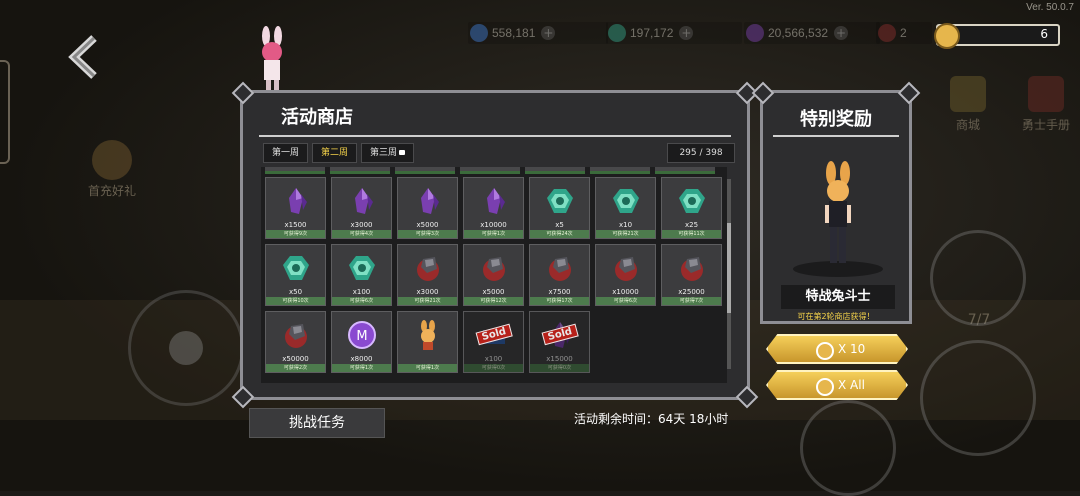  I want to click on joystick-knob, so click(186, 348).